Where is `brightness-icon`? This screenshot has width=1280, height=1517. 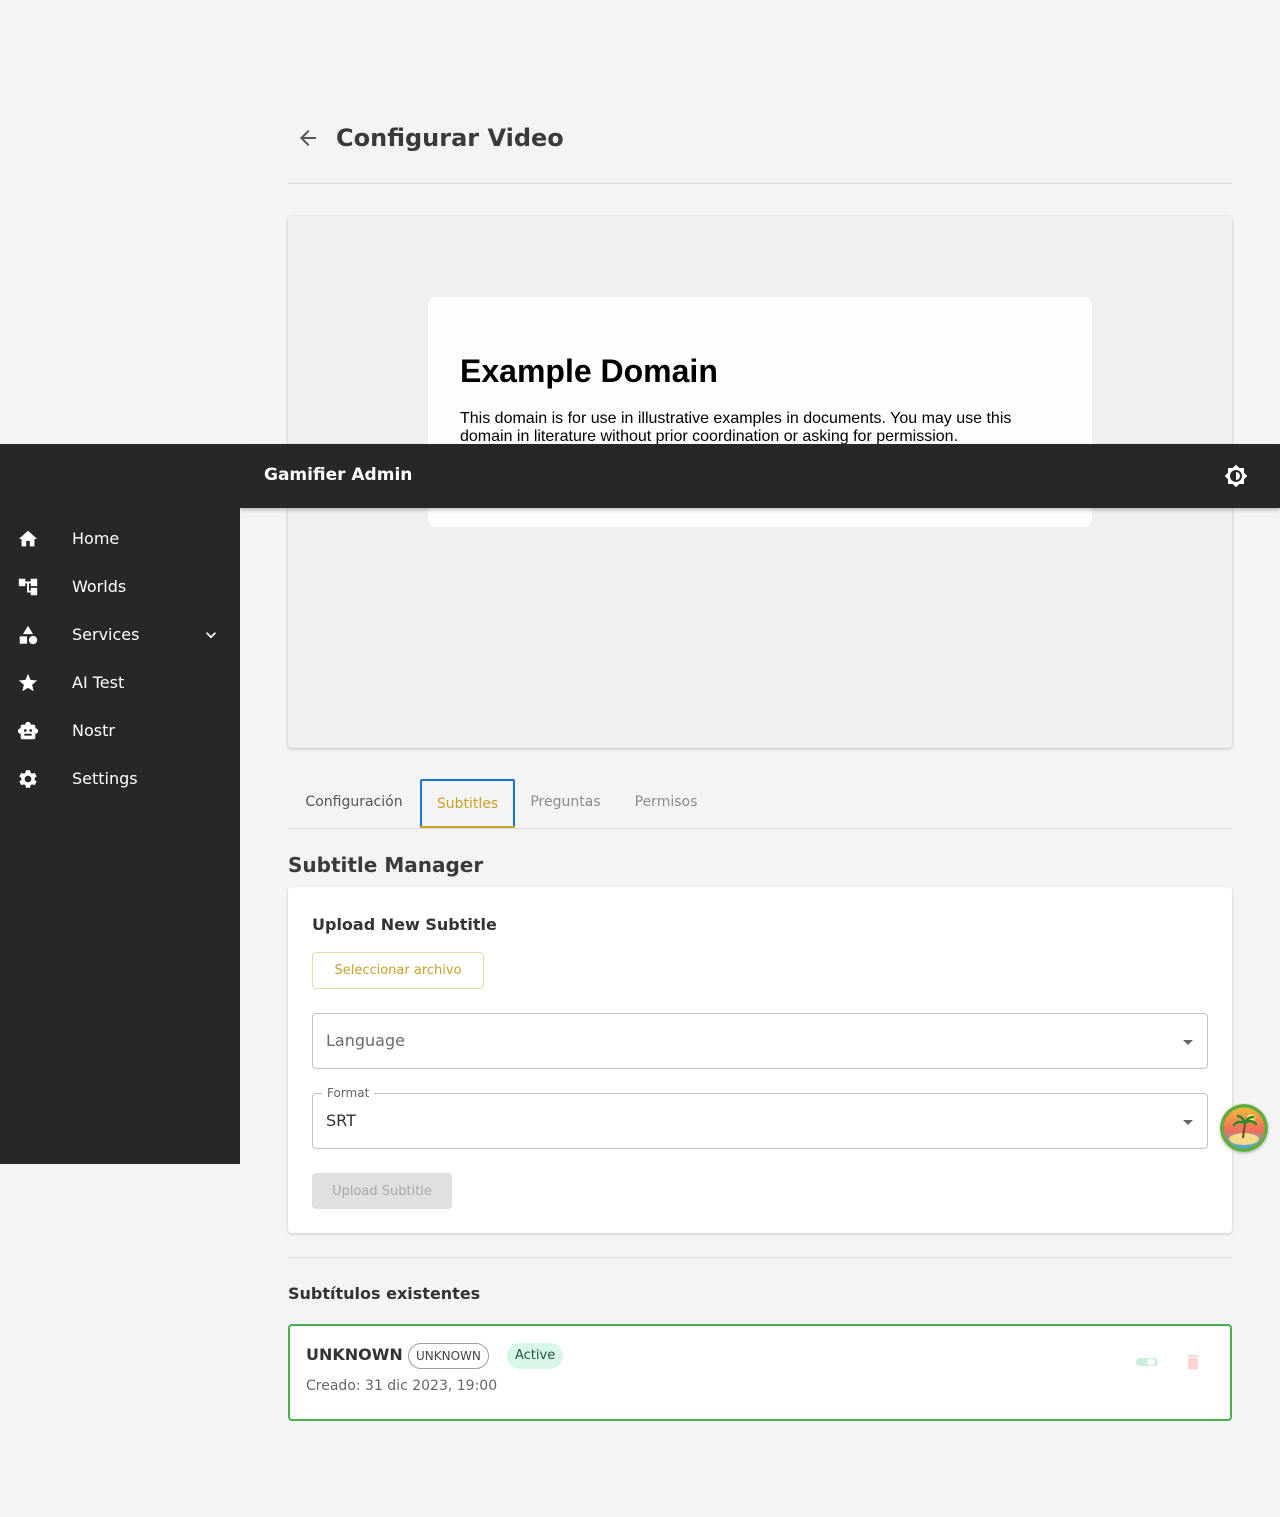
brightness-icon is located at coordinates (1236, 476).